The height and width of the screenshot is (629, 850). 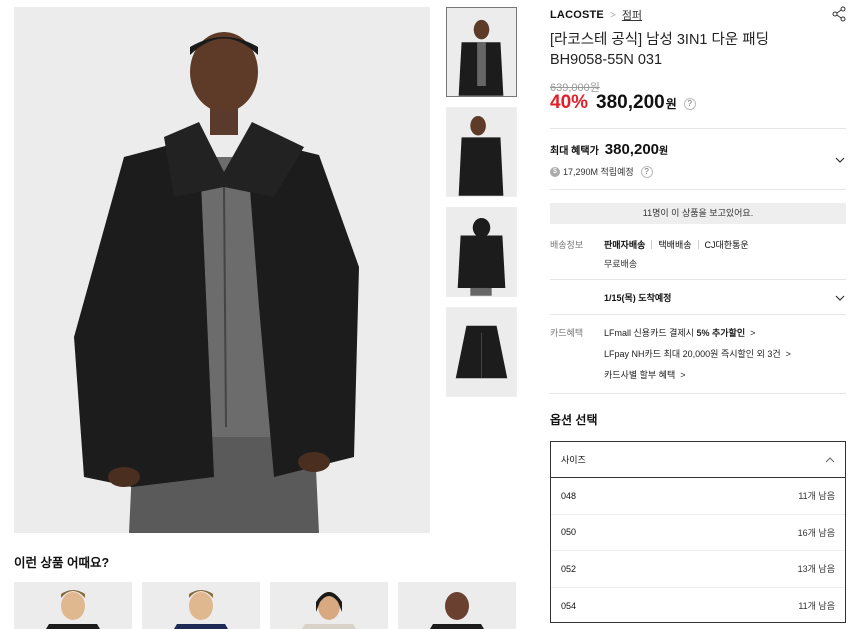 I want to click on shipping-label: 배송정보, so click(x=567, y=245).